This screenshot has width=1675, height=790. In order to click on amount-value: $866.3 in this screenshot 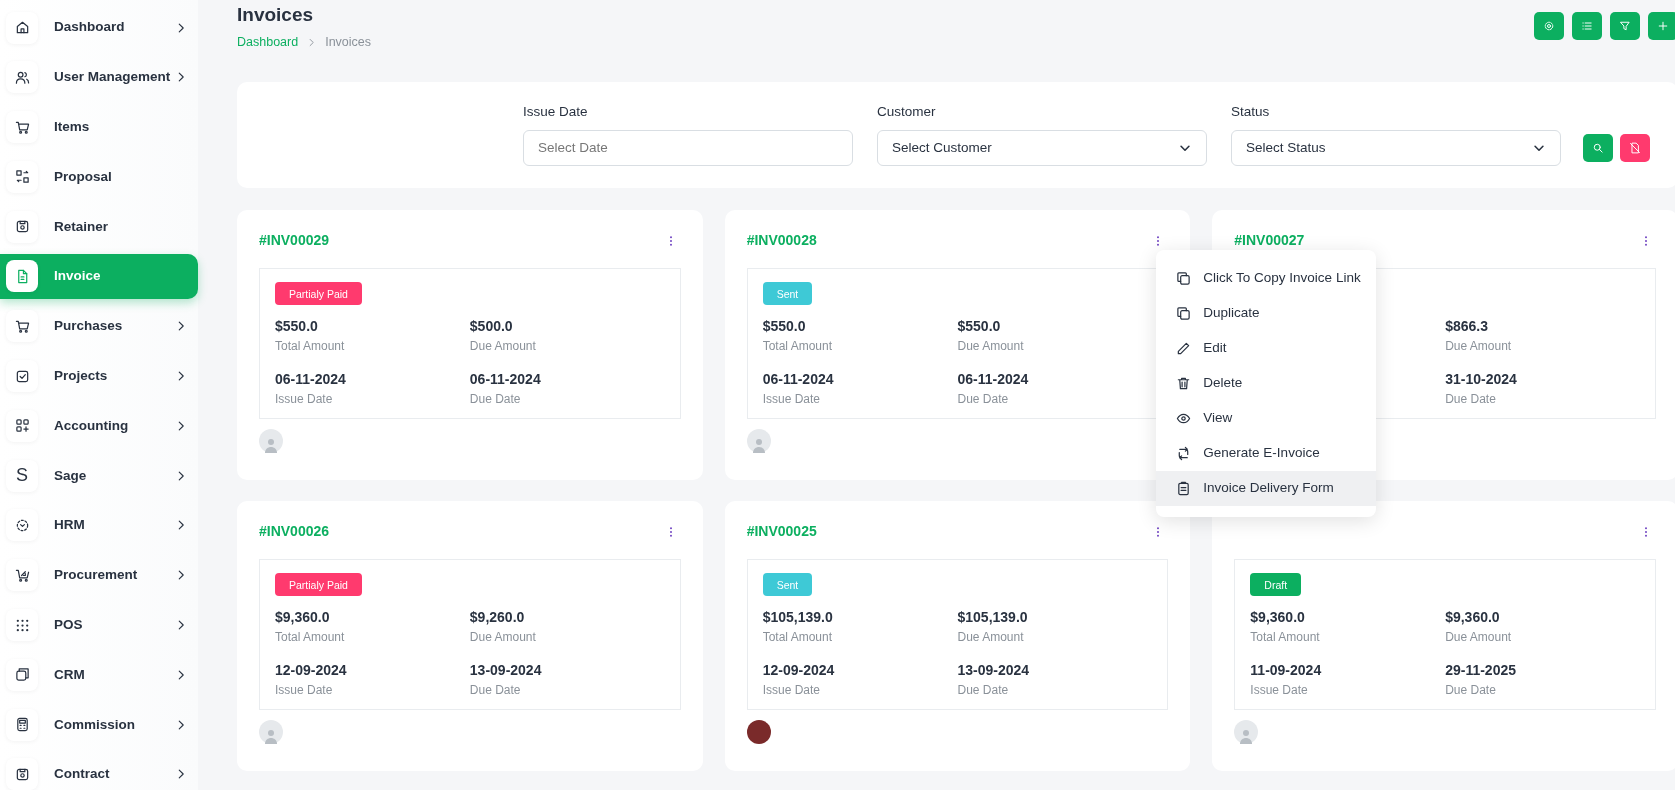, I will do `click(1467, 326)`.